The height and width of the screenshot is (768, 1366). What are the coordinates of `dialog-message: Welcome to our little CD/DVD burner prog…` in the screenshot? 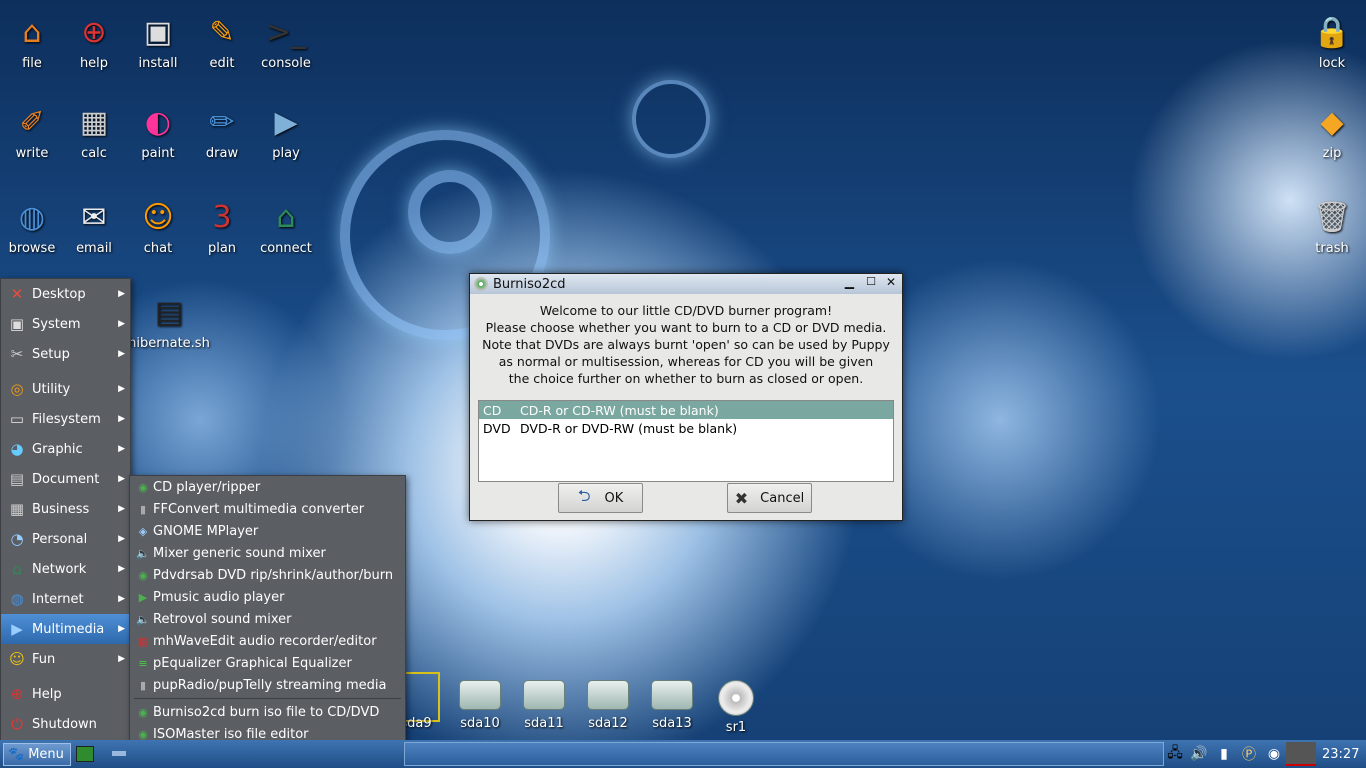 It's located at (686, 344).